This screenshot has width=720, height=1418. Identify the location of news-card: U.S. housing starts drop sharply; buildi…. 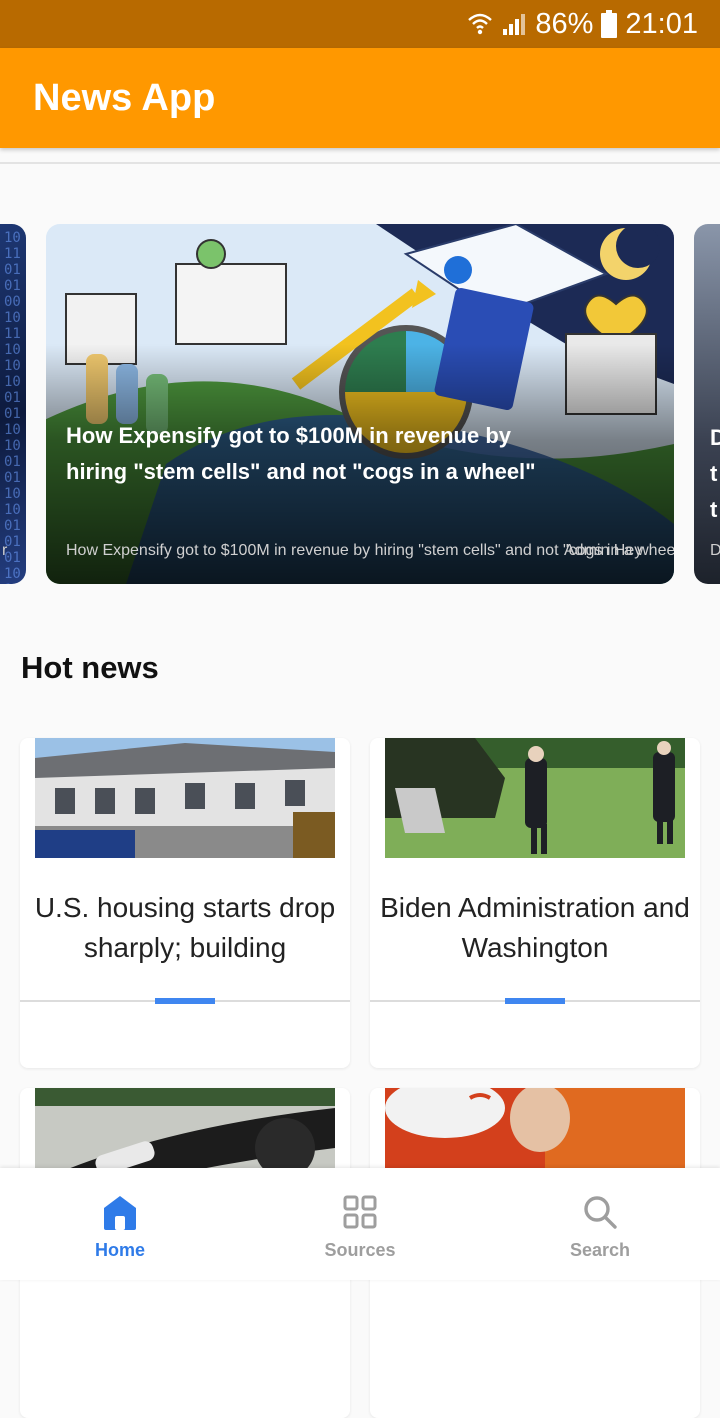
(185, 903).